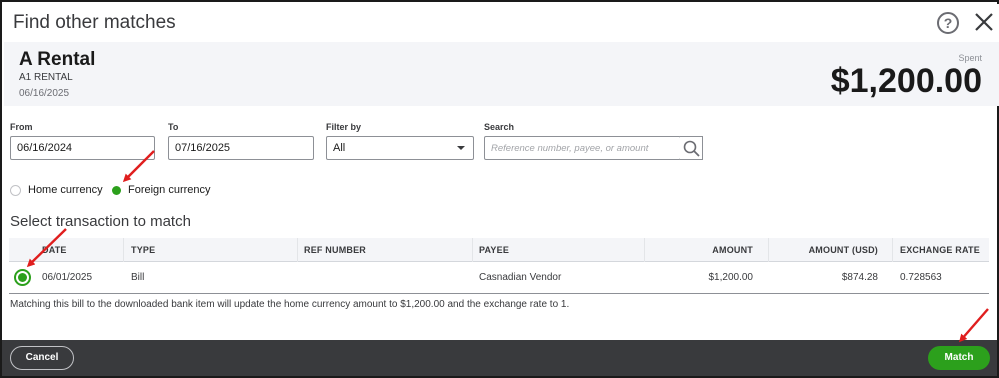 This screenshot has height=378, width=999. Describe the element at coordinates (138, 166) in the screenshot. I see `arrow-to-foreign-currency` at that location.